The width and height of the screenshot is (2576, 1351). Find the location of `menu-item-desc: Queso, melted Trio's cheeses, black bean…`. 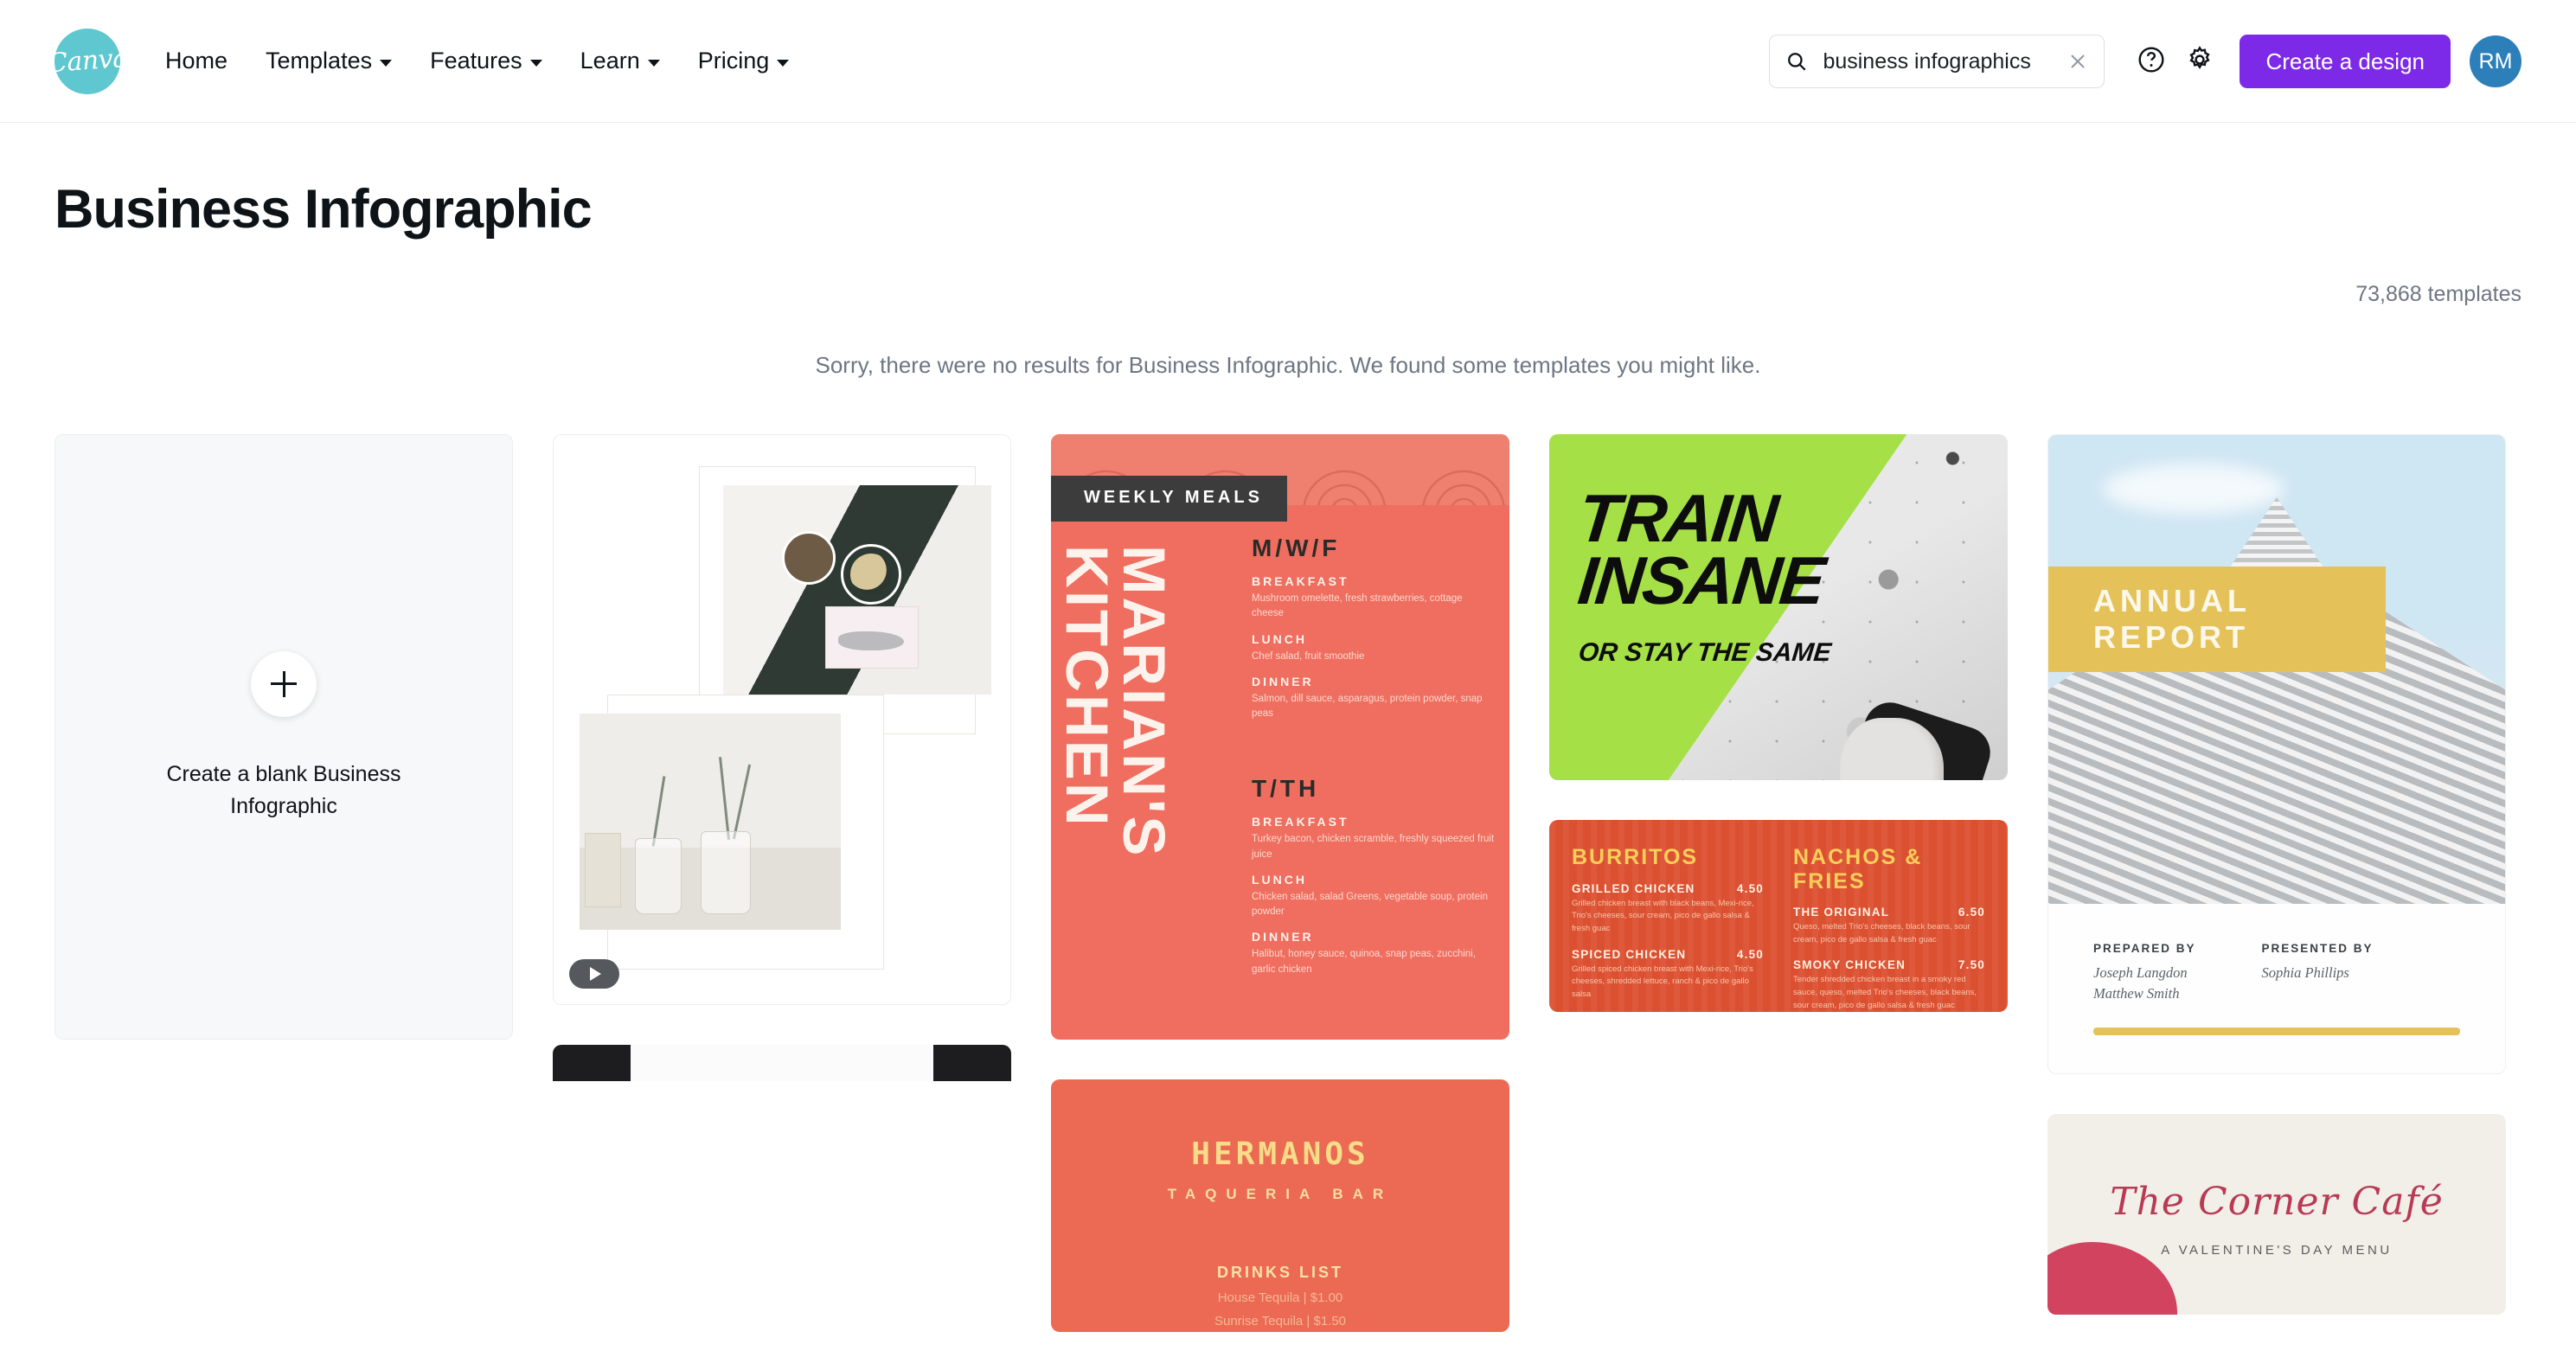

menu-item-desc: Queso, melted Trio's cheeses, black bean… is located at coordinates (1881, 933).